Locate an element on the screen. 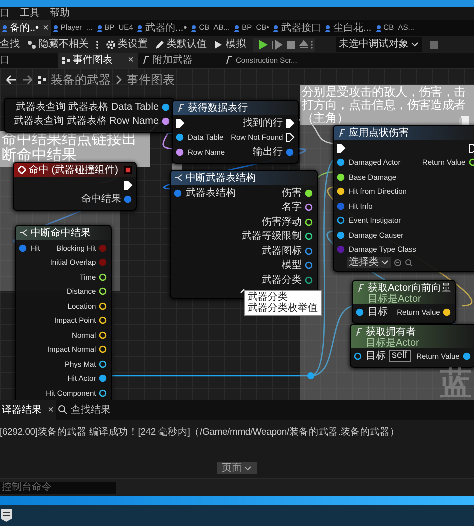 This screenshot has height=526, width=474. pin-label: 武器表结构 is located at coordinates (211, 193).